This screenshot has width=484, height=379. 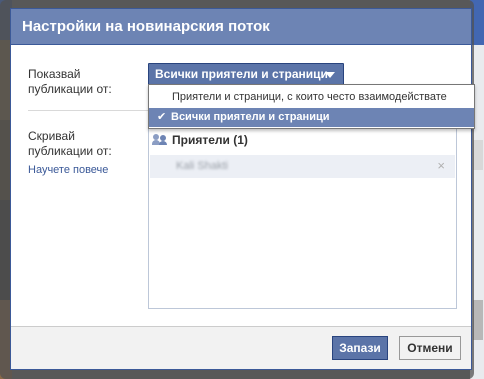 What do you see at coordinates (162, 117) in the screenshot?
I see `check-icon: ✔` at bounding box center [162, 117].